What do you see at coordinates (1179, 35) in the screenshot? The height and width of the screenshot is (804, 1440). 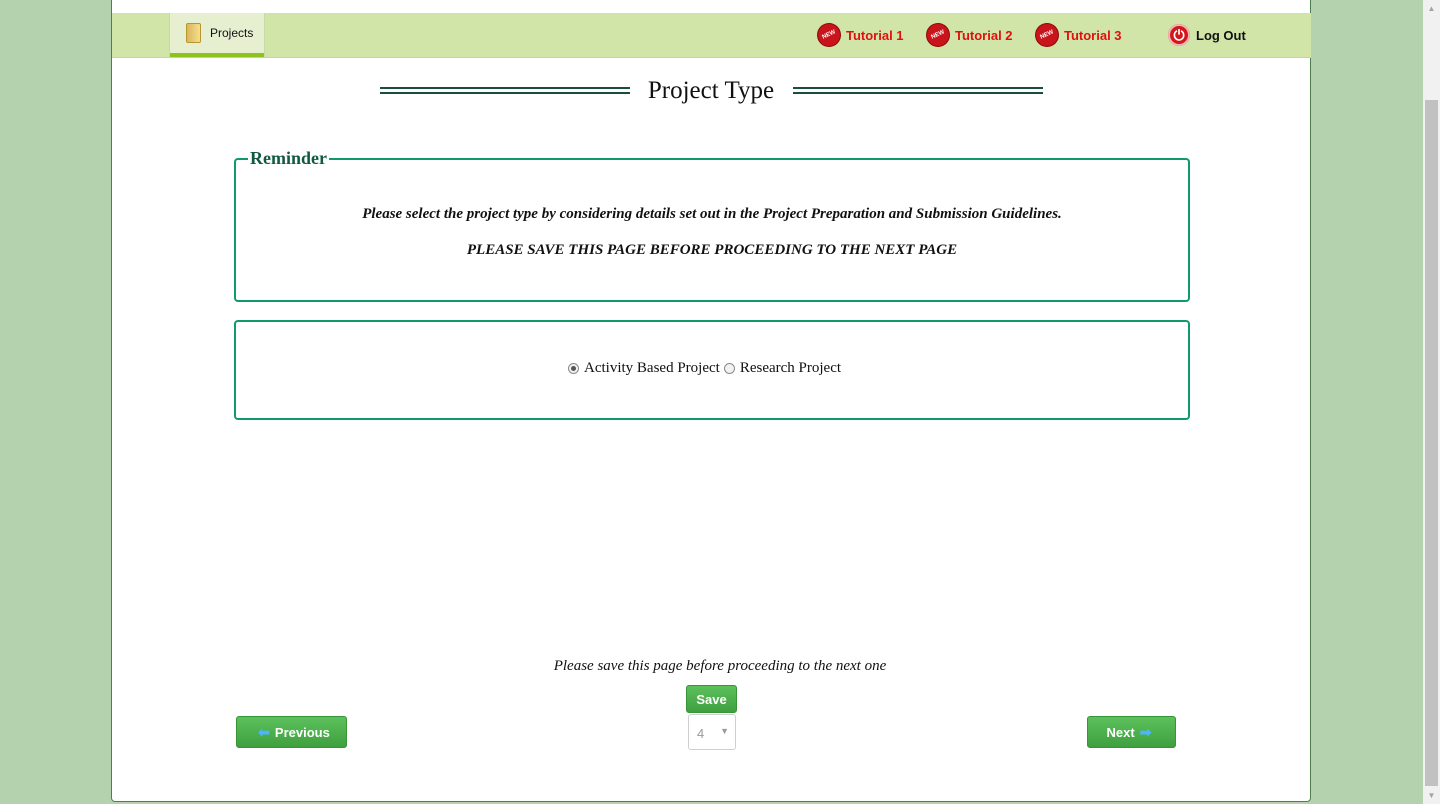 I see `power-icon: ⏻` at bounding box center [1179, 35].